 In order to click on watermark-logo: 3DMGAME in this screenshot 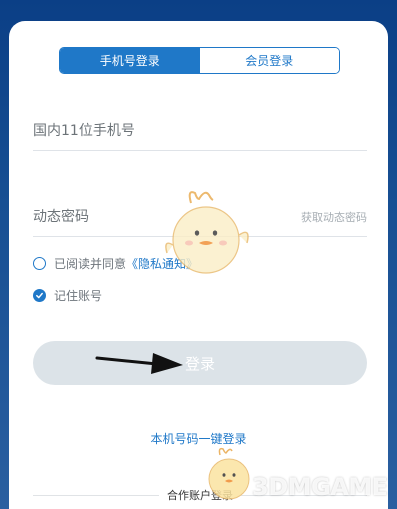, I will do `click(320, 487)`.